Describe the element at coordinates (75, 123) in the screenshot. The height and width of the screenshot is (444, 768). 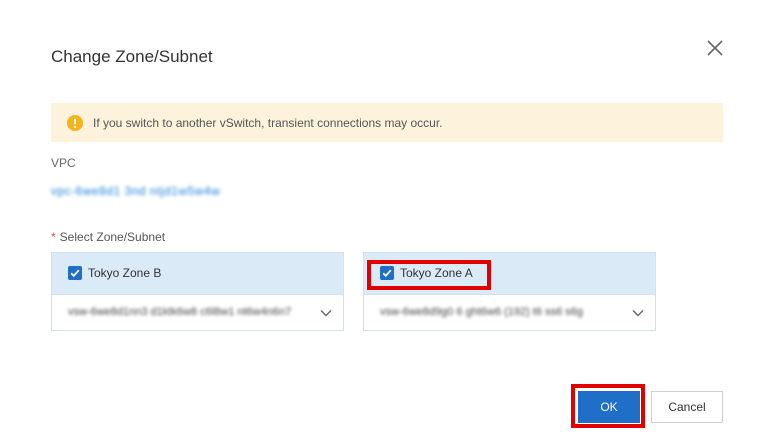
I see `warning-icon` at that location.